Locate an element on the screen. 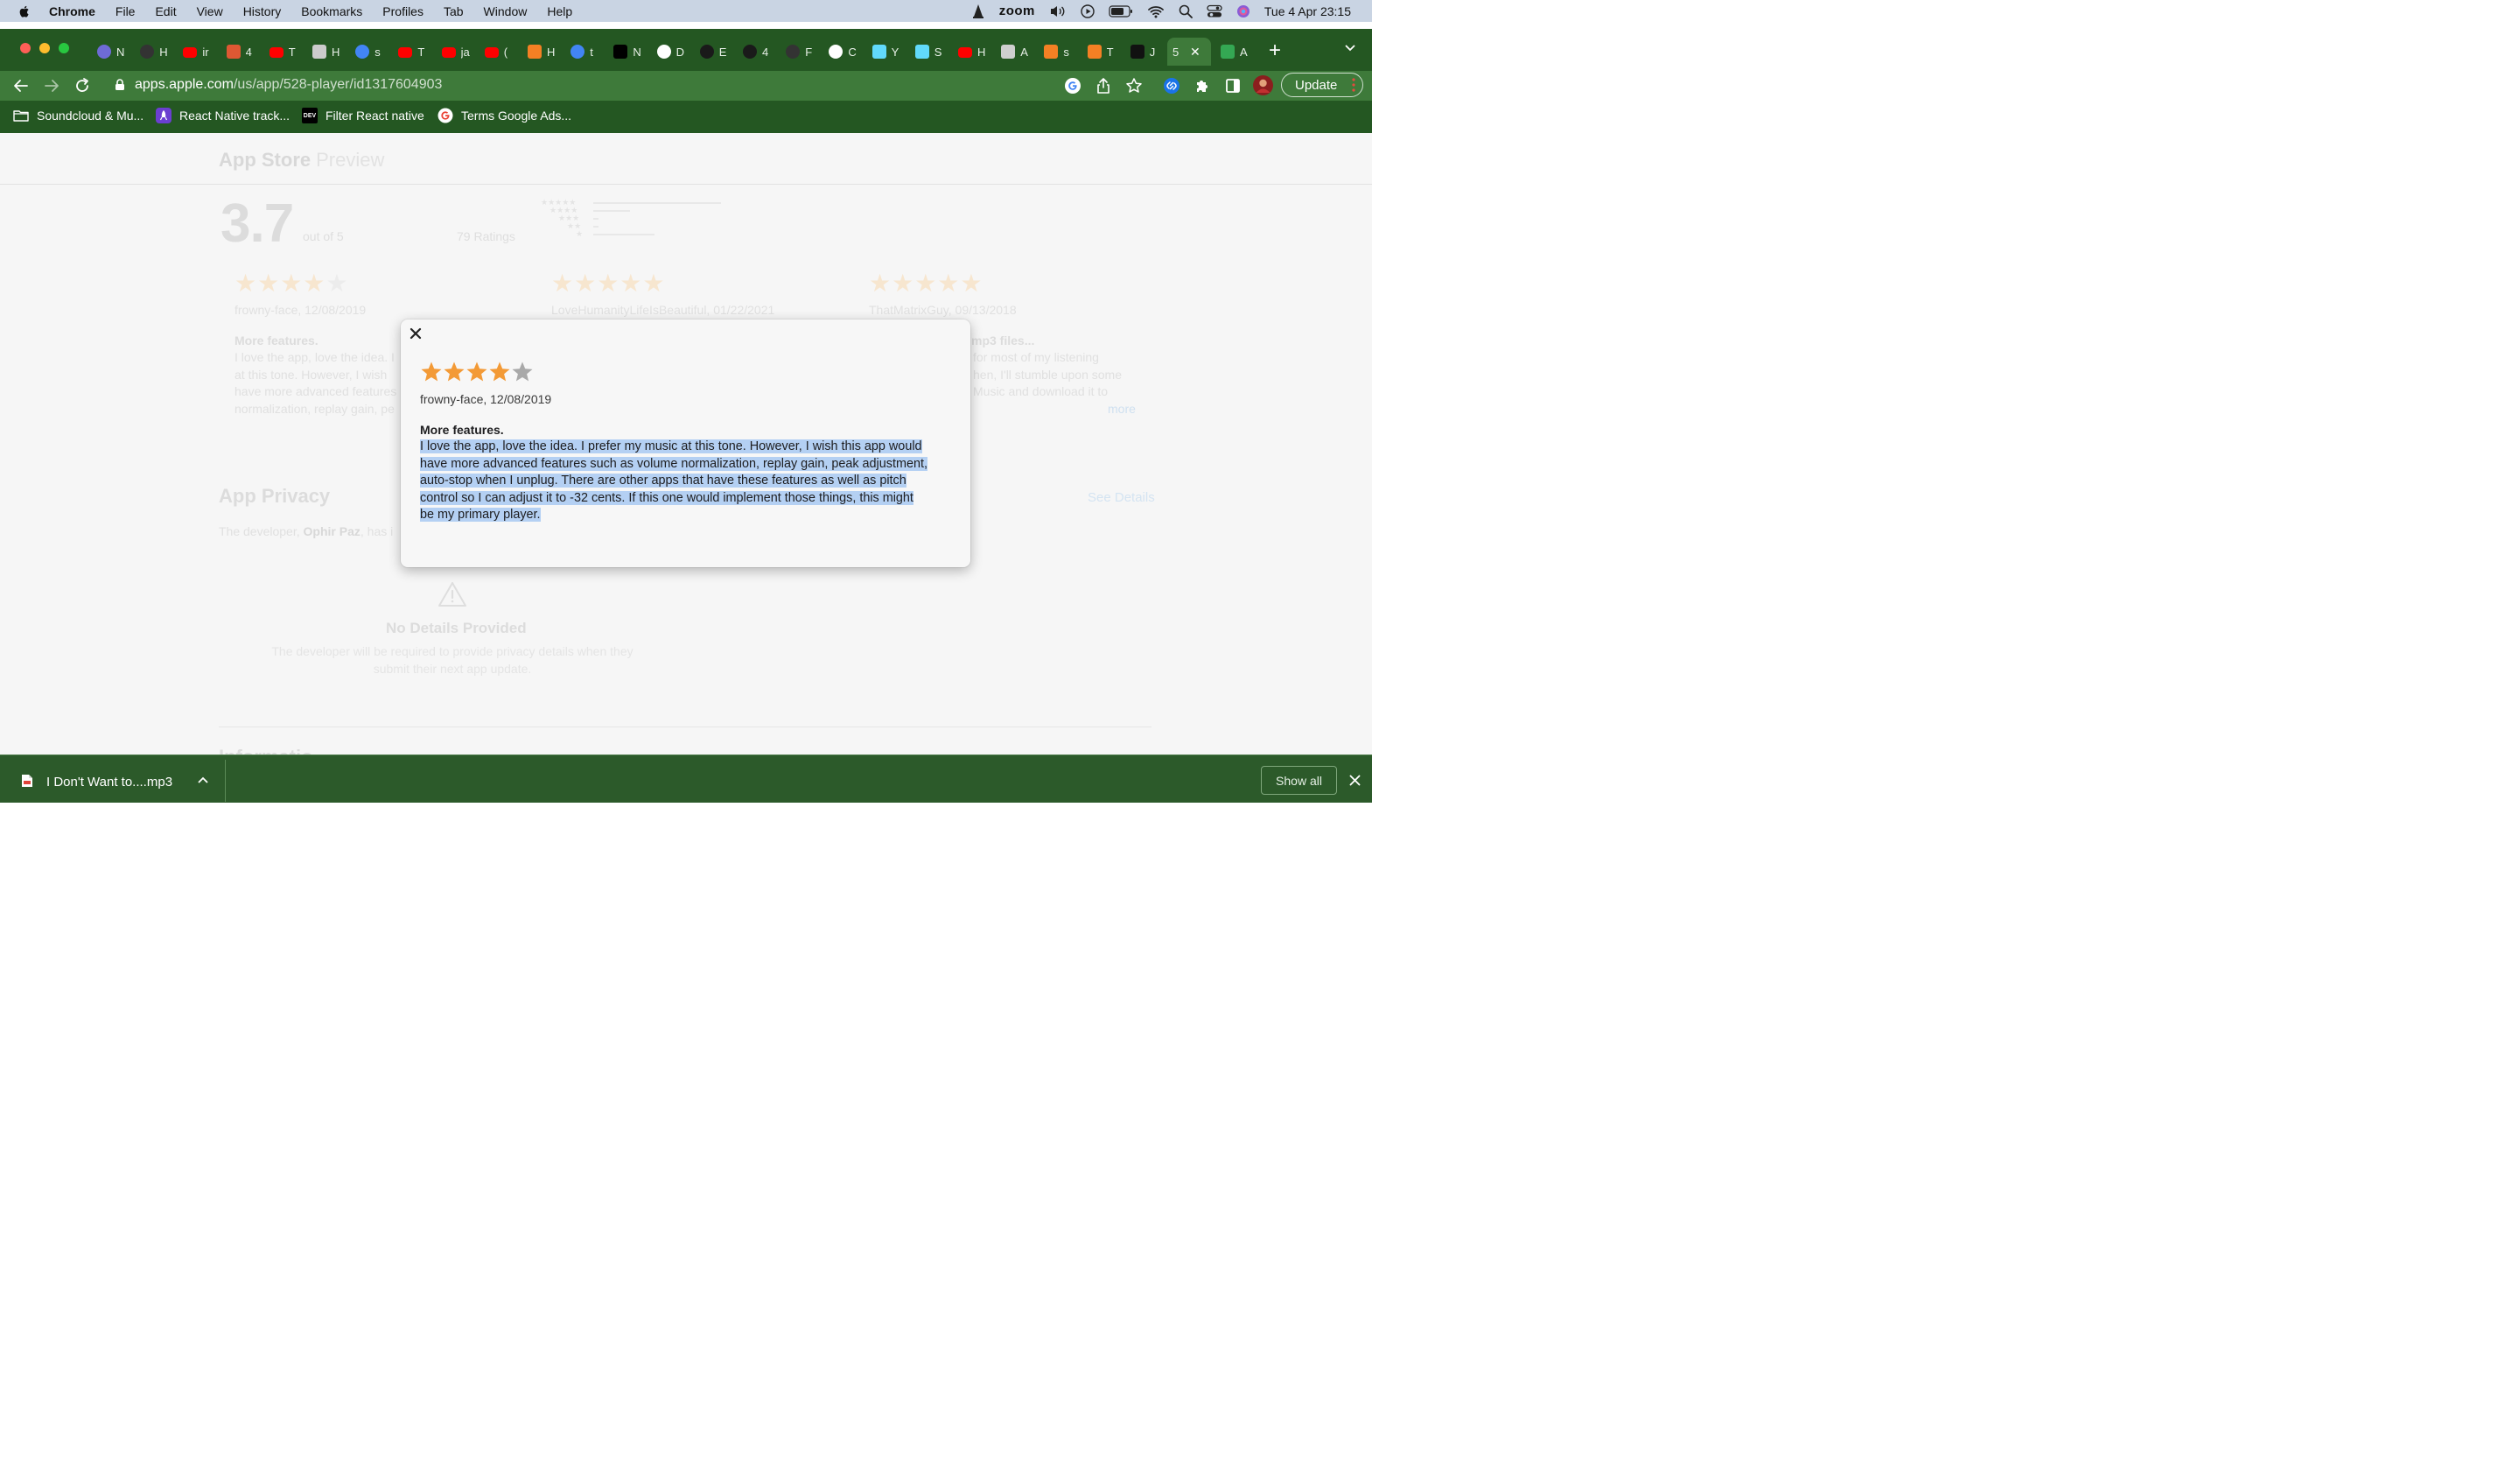 The width and height of the screenshot is (2520, 1474). browser-tab: t is located at coordinates (583, 52).